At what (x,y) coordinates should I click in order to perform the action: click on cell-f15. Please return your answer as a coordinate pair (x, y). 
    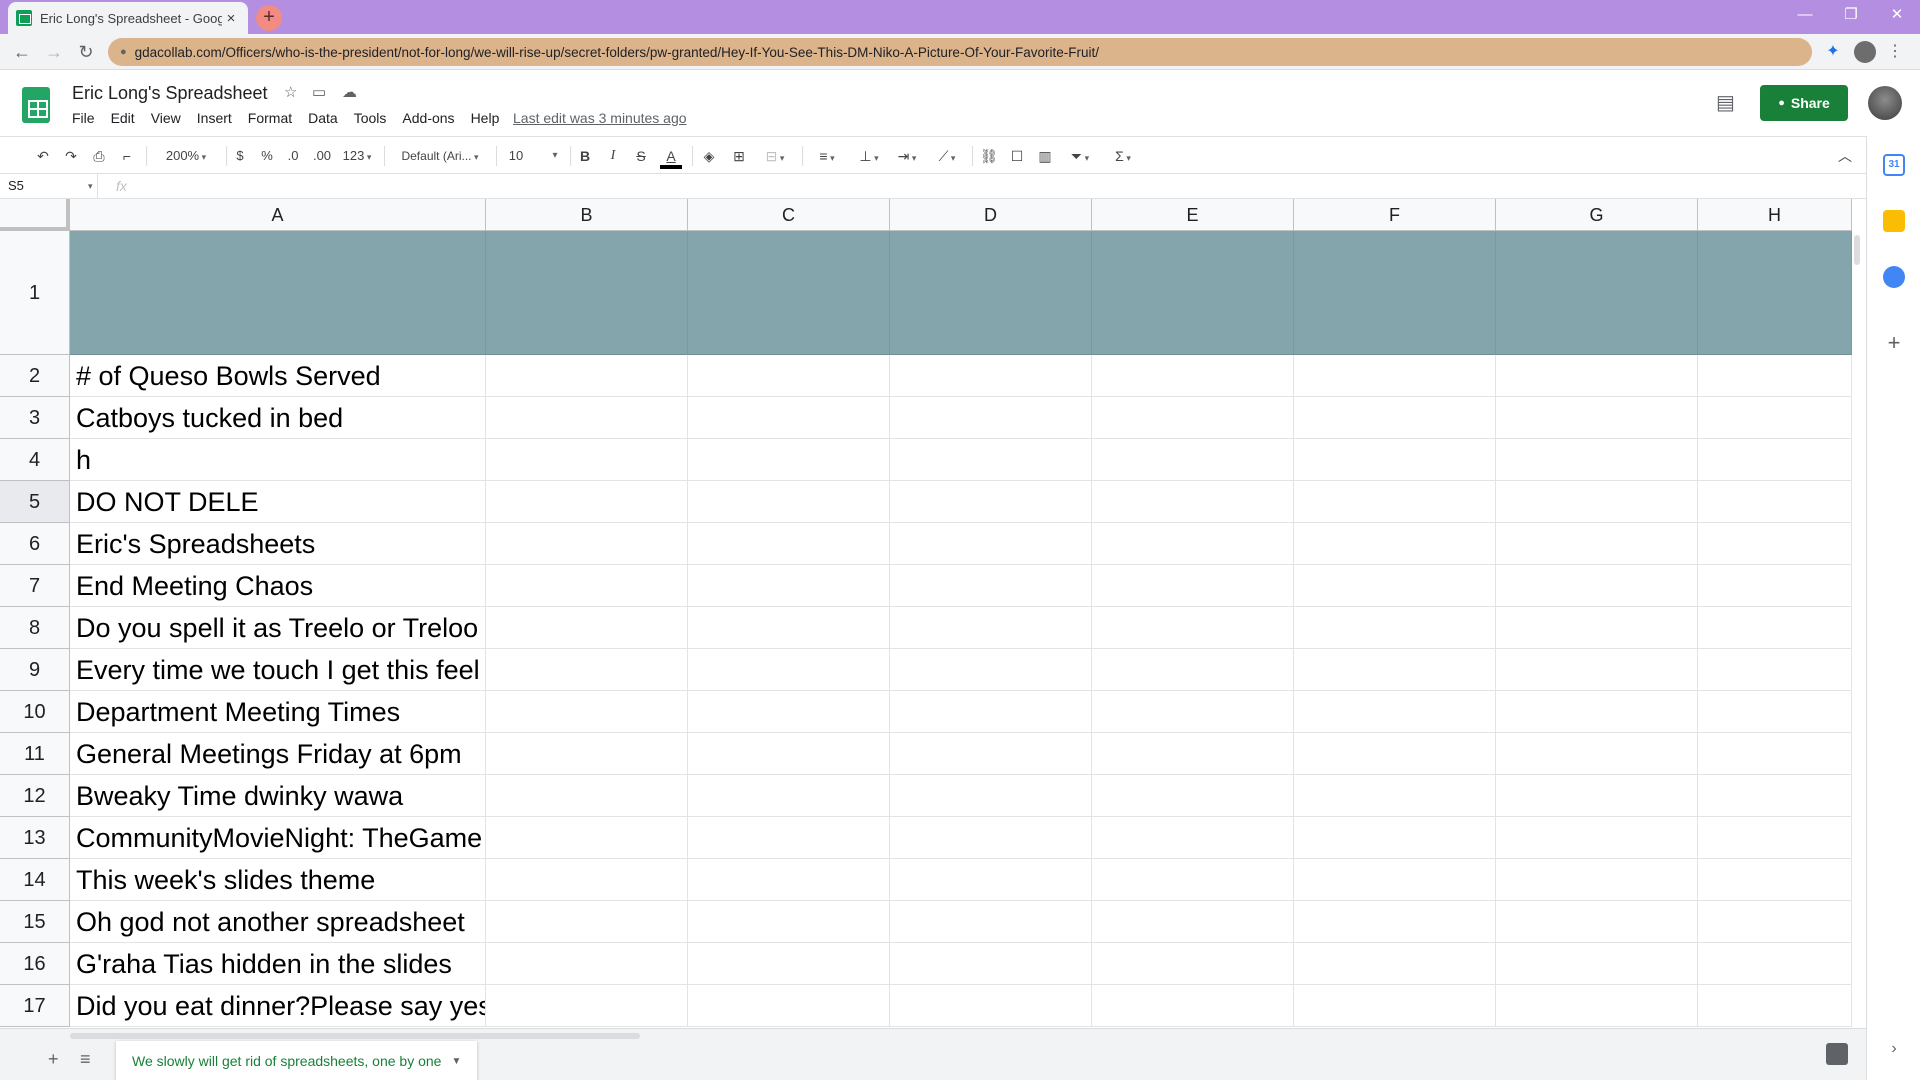
    Looking at the image, I should click on (1395, 922).